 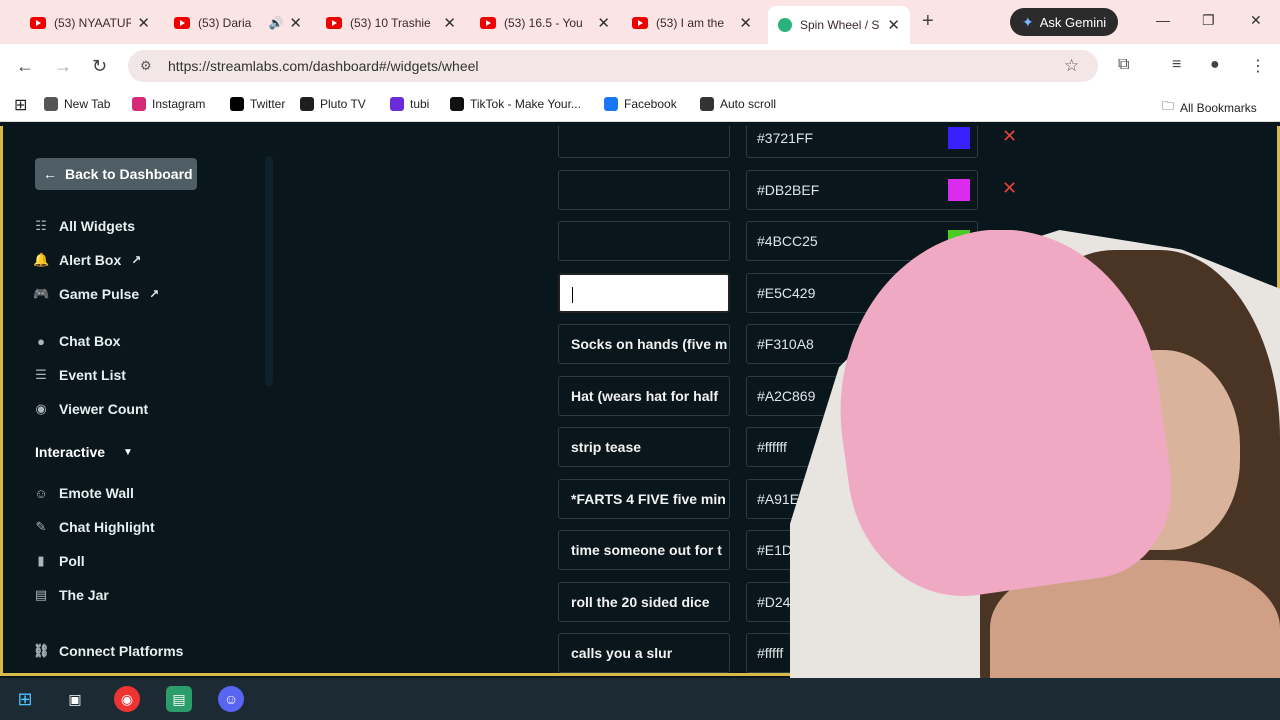 I want to click on browser-tab: (53) 16.5 - You ✕, so click(x=545, y=23).